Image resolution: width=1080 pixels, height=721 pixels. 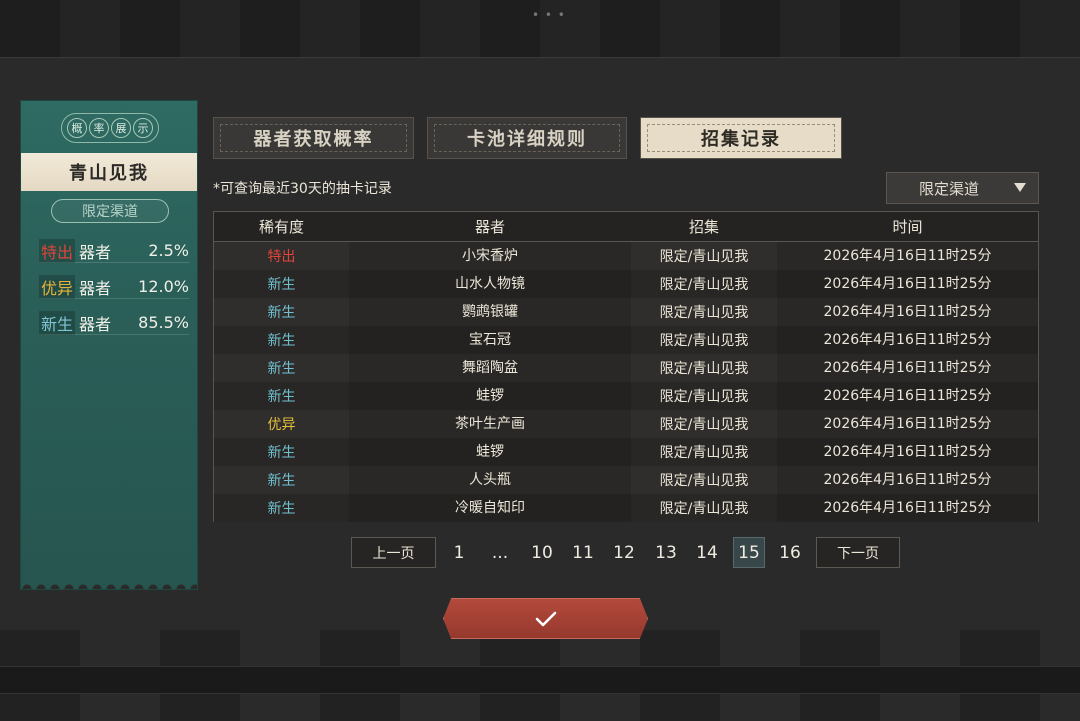 I want to click on cell-item-name: 宝石冠, so click(x=490, y=340).